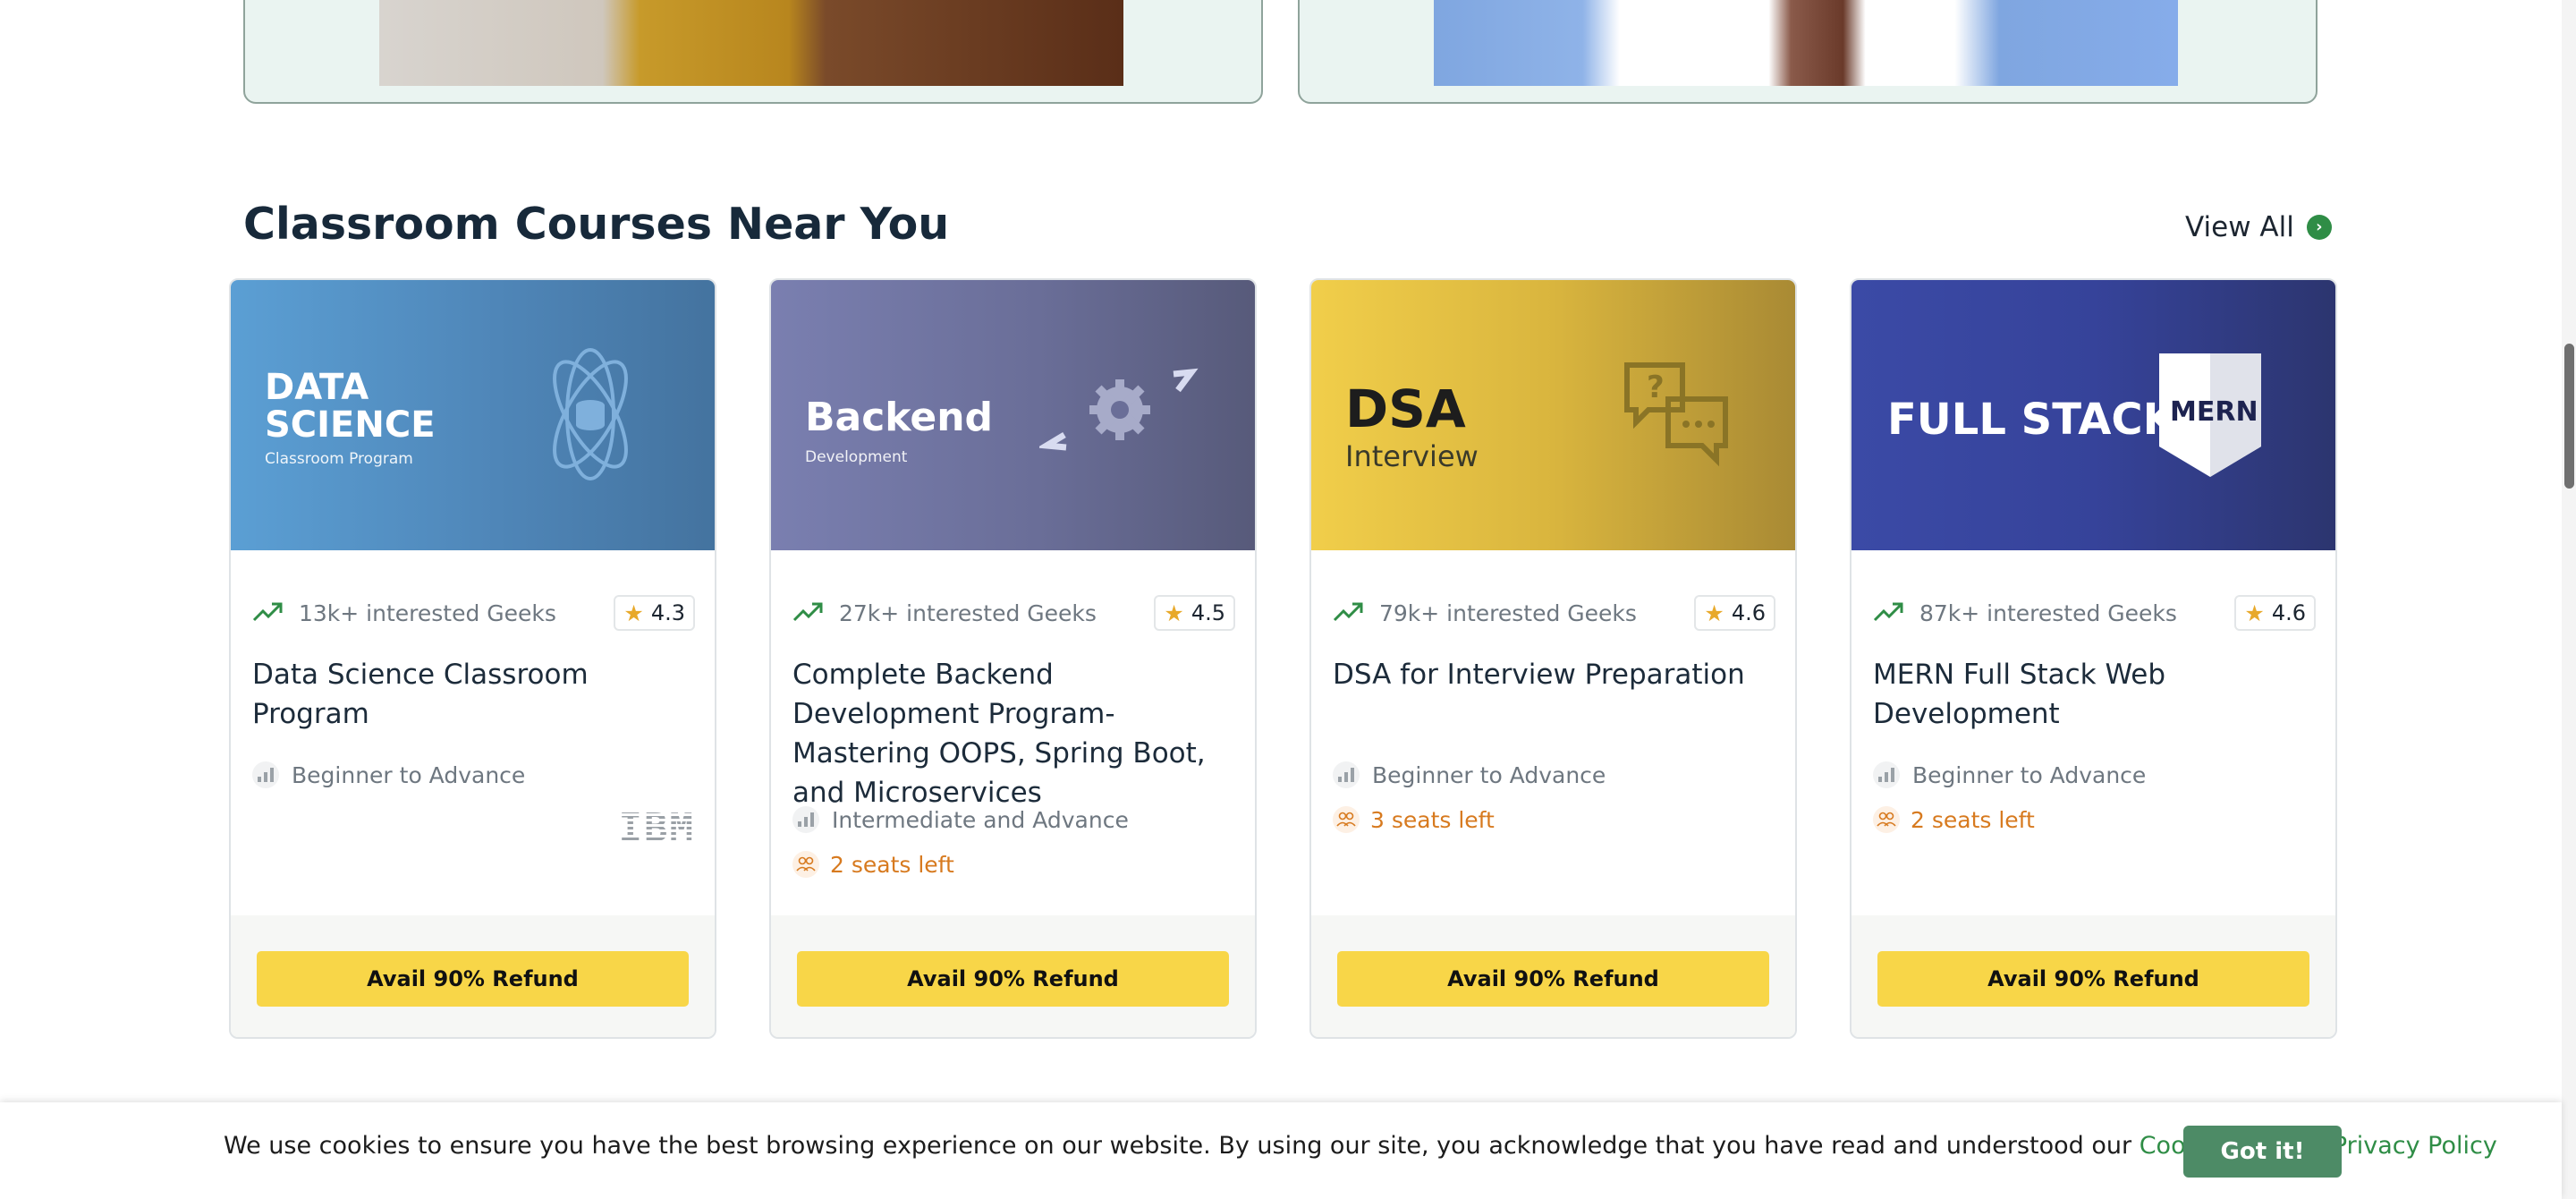  I want to click on course-title: DSA for Interview Preparation, so click(1549, 674).